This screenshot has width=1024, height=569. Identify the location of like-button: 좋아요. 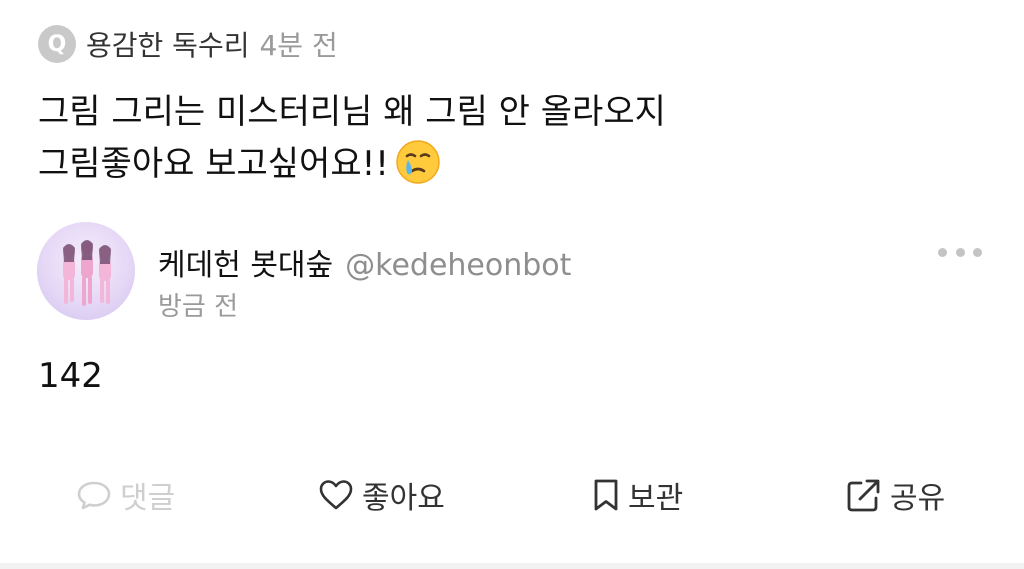
(381, 495).